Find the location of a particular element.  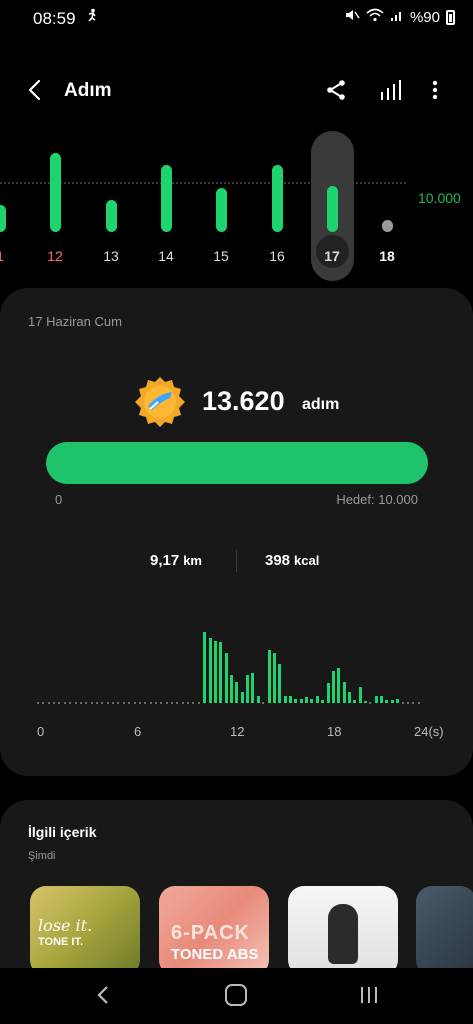

related-item-1-caption: lose it. is located at coordinates (65, 925).